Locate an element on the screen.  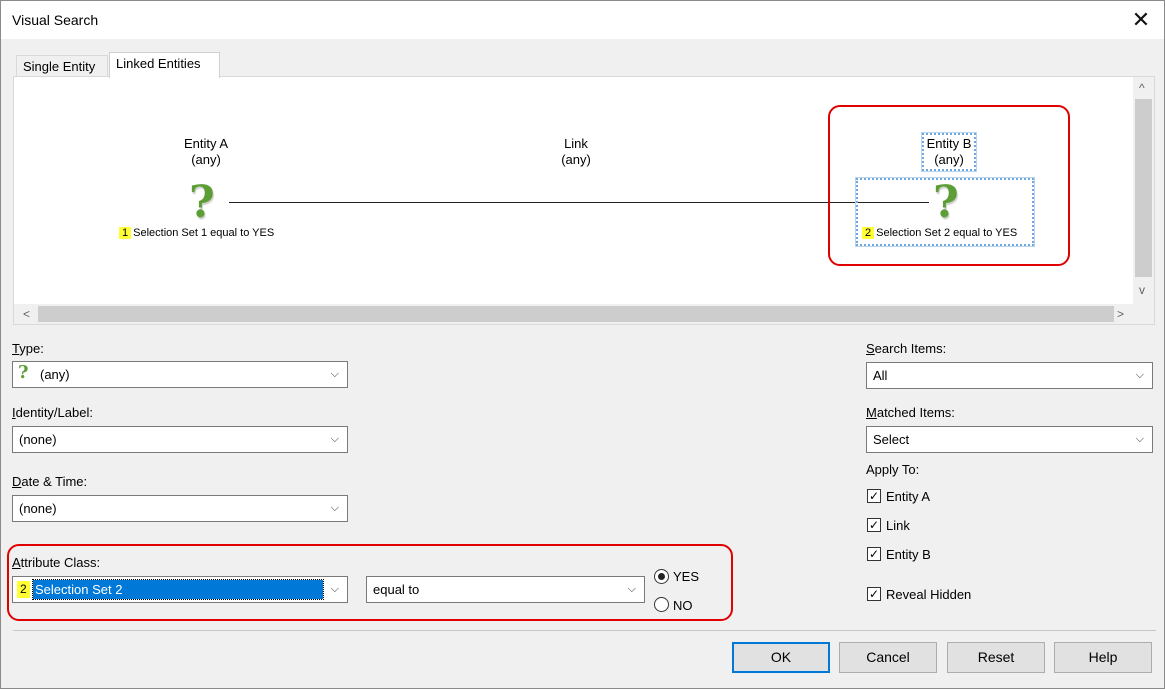
identity-dropdown: (none) ⌵ is located at coordinates (180, 439).